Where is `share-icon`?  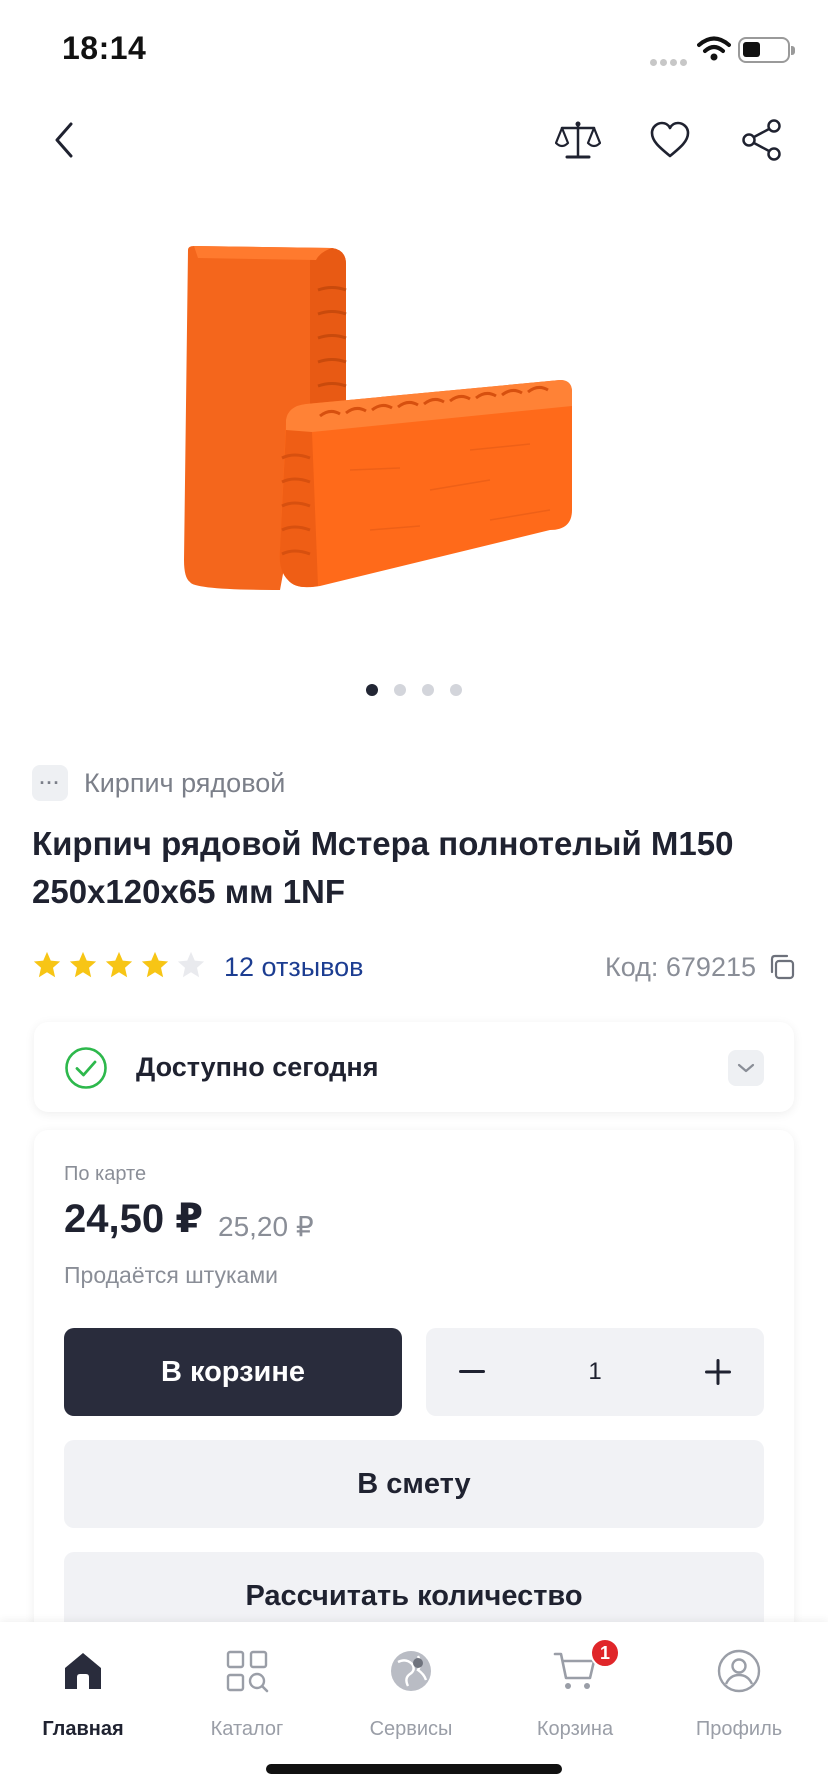 share-icon is located at coordinates (761, 140).